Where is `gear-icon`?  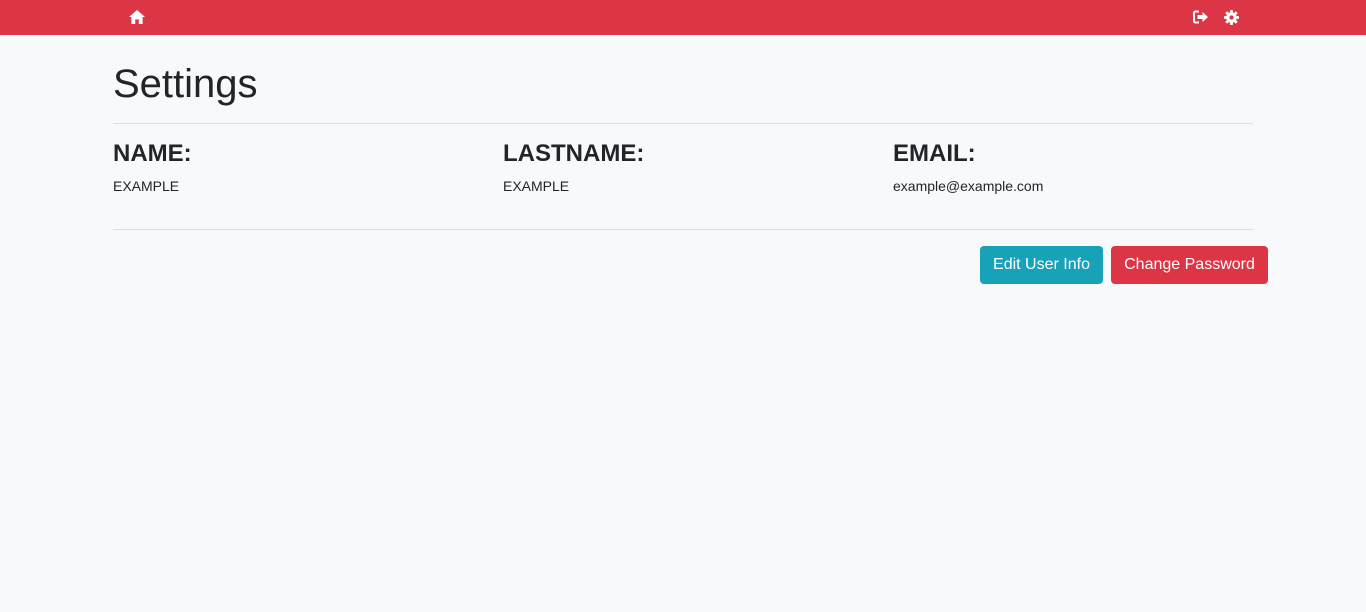
gear-icon is located at coordinates (1231, 17).